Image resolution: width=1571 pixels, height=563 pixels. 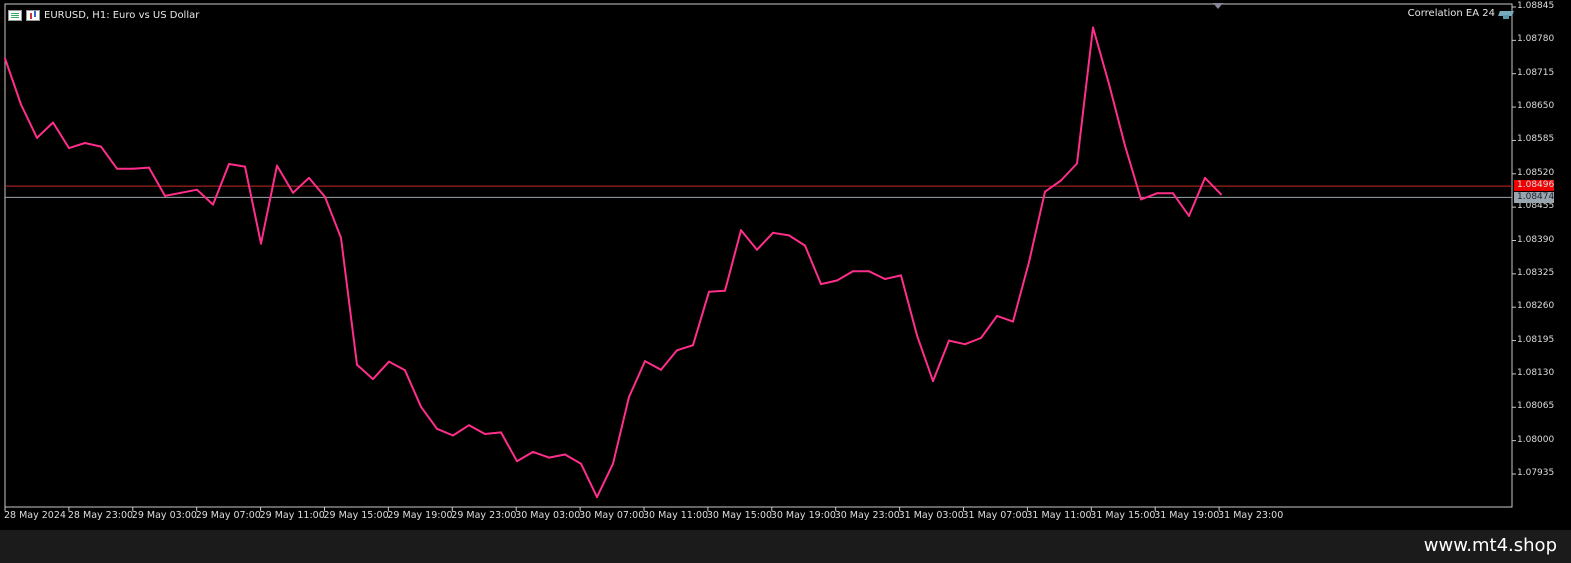 I want to click on x-tick-label: 29 May 15:00, so click(x=356, y=515).